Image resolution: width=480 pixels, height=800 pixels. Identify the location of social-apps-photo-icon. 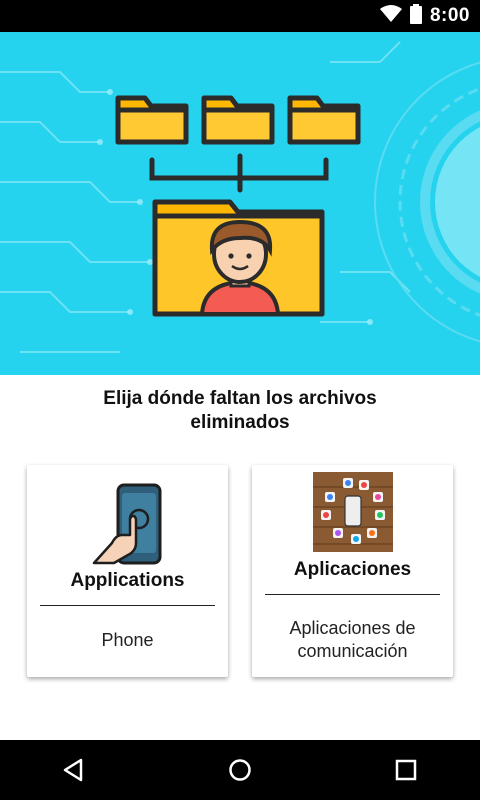
(352, 514).